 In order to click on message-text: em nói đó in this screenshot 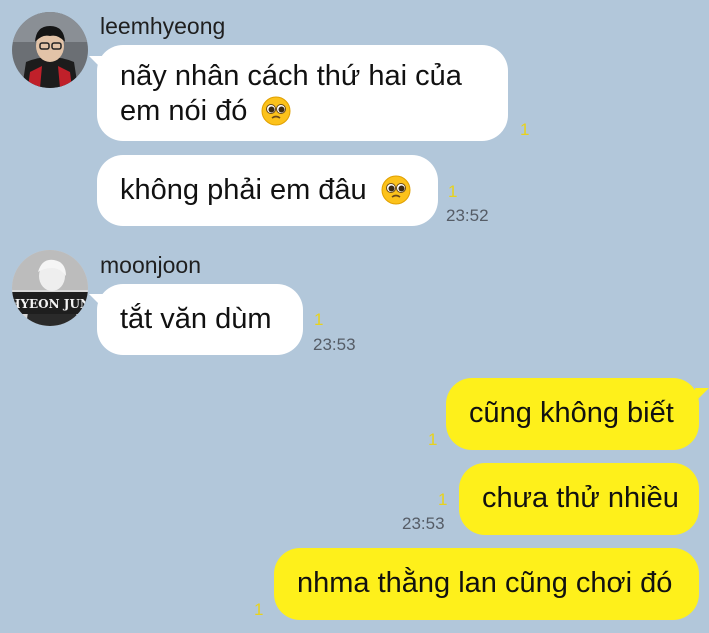, I will do `click(184, 111)`.